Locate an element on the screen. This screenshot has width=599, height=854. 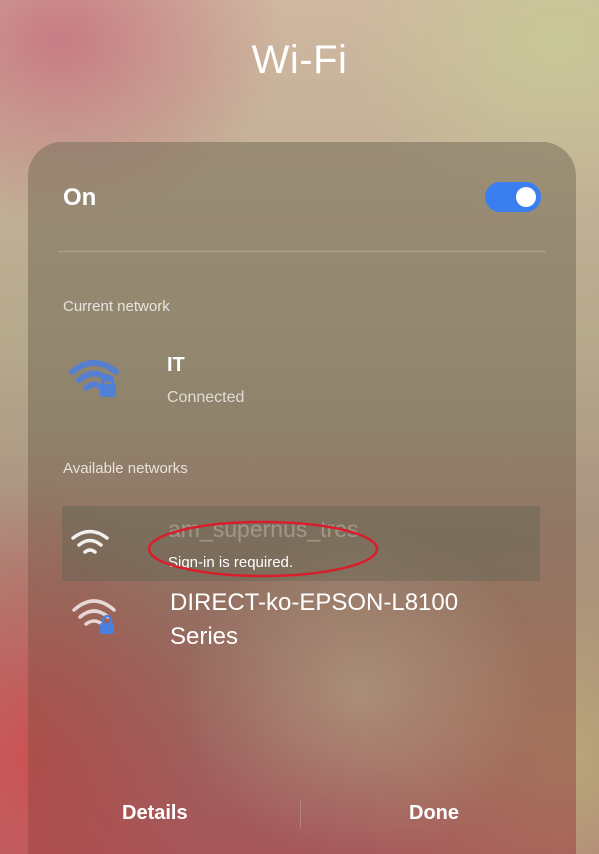
wifi-toggle-row: On is located at coordinates (301, 202).